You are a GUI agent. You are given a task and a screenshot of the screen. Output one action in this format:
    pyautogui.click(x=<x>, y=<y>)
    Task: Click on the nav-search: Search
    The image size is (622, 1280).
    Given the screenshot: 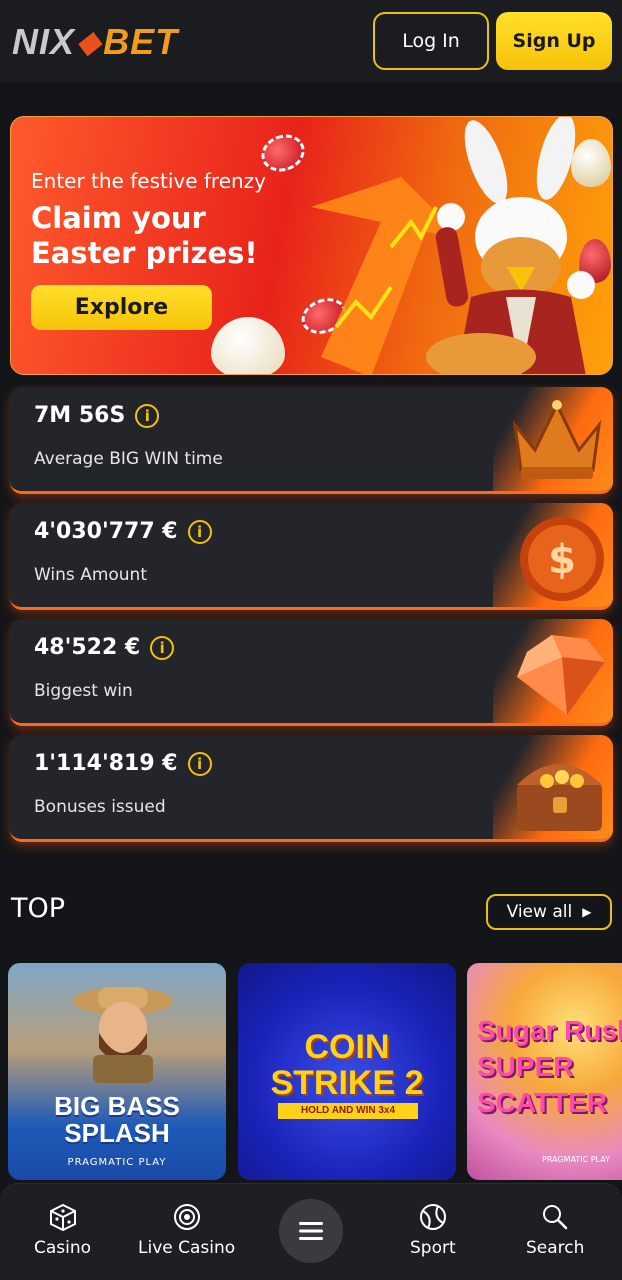 What is the action you would take?
    pyautogui.click(x=555, y=1230)
    